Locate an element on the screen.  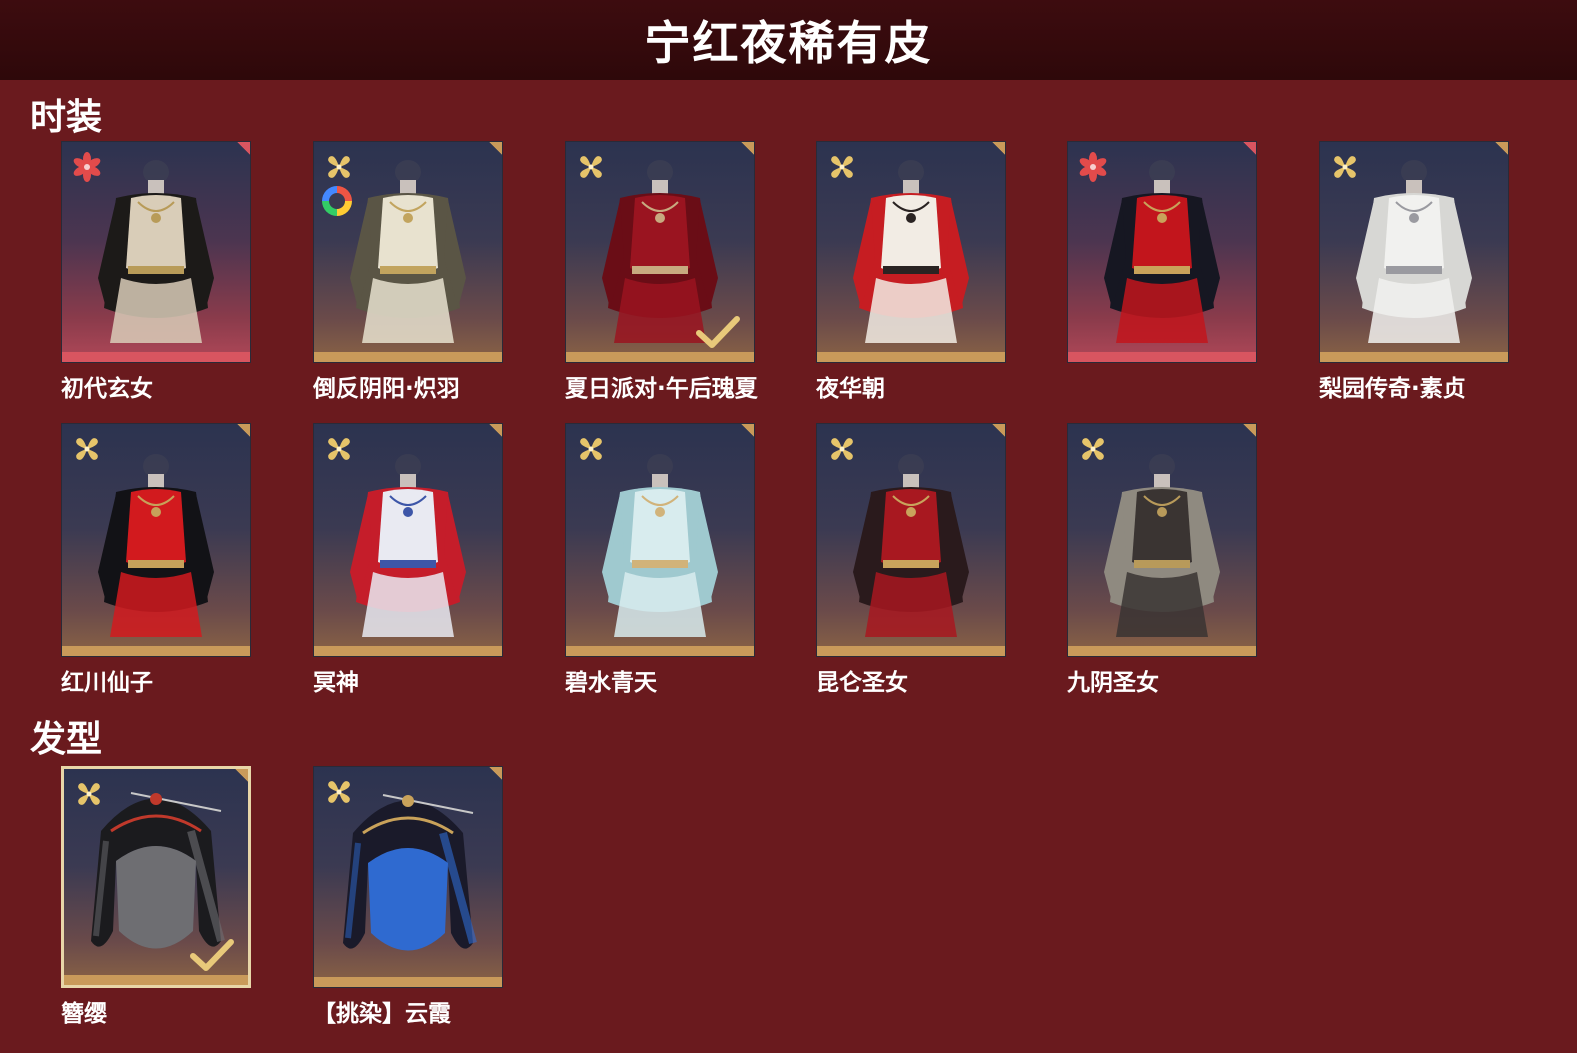
outfit-card: 初代玄女 is located at coordinates (156, 272).